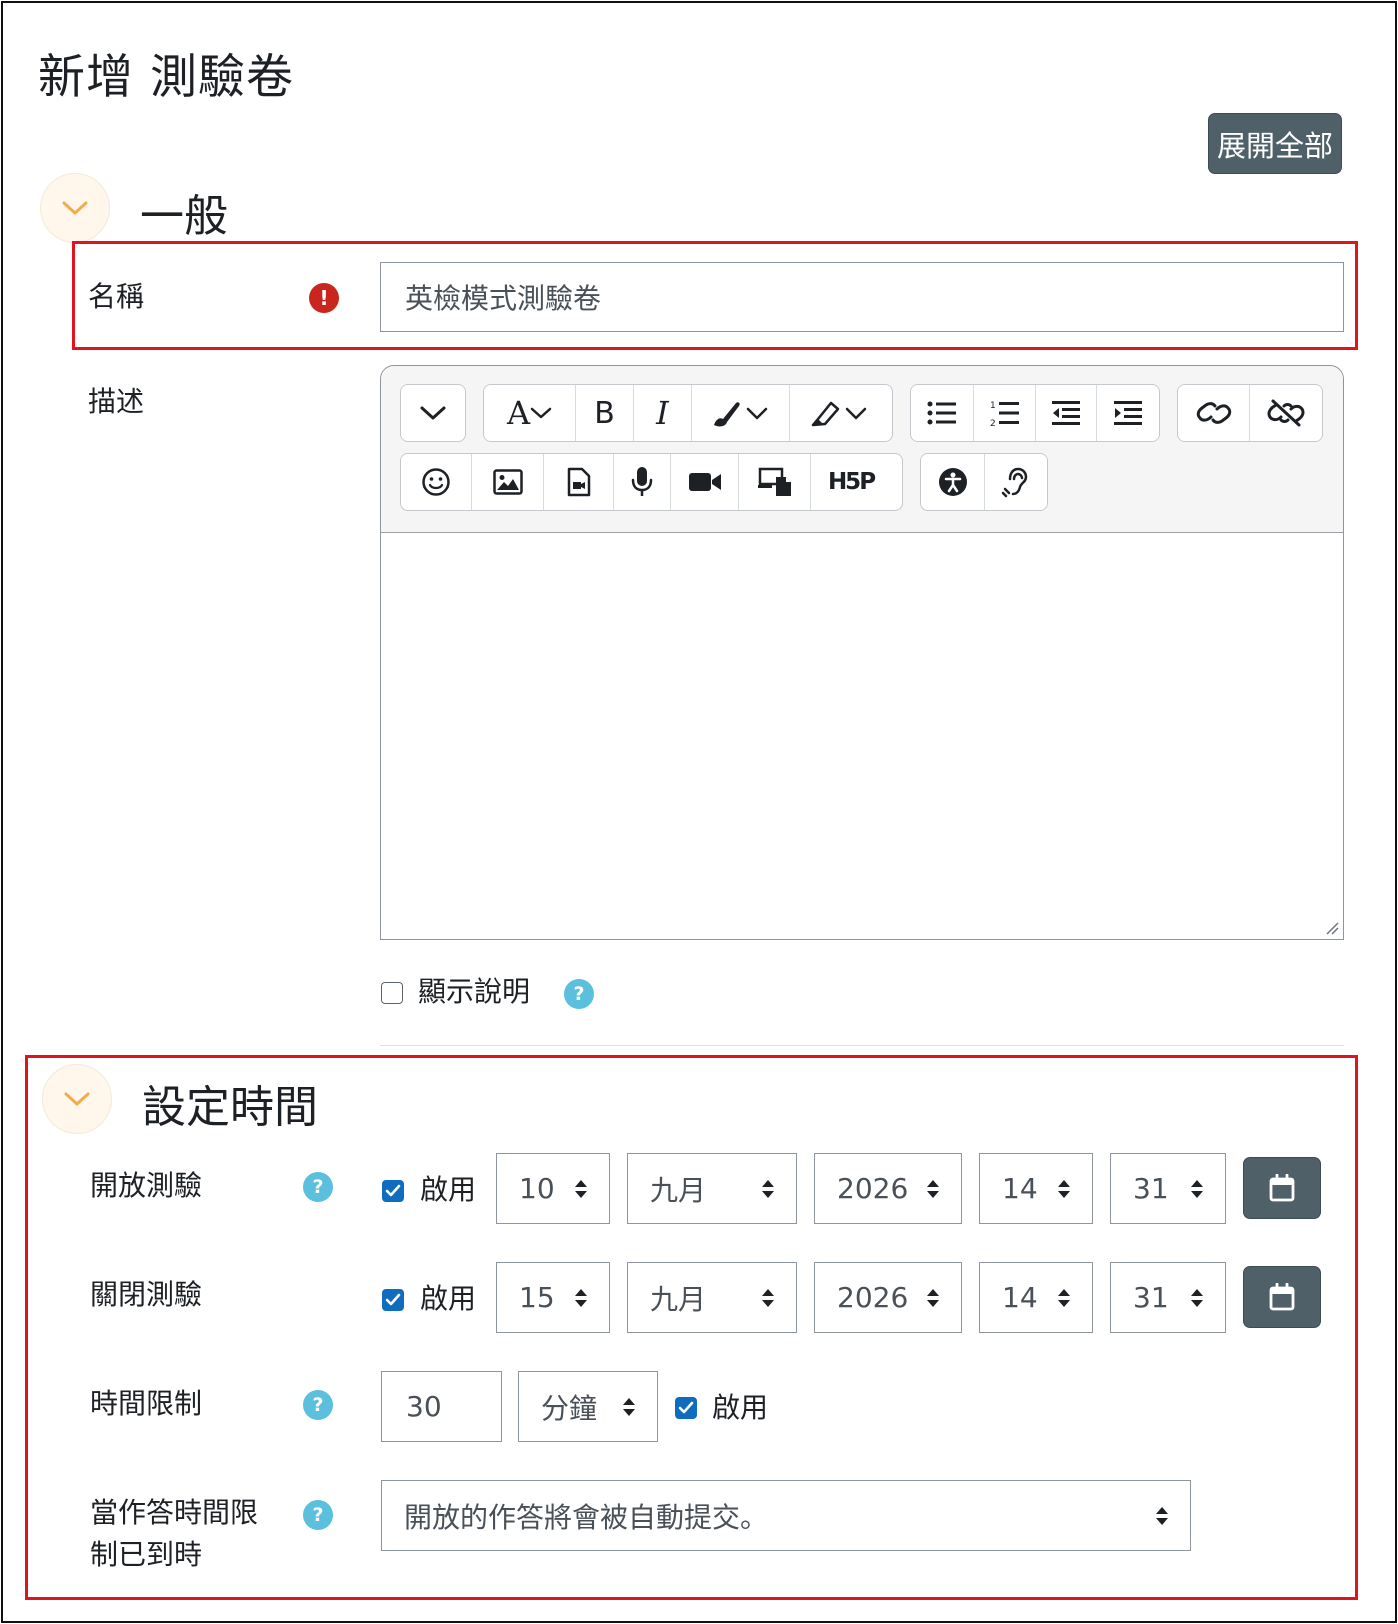  What do you see at coordinates (1016, 482) in the screenshot?
I see `screen-reader-button` at bounding box center [1016, 482].